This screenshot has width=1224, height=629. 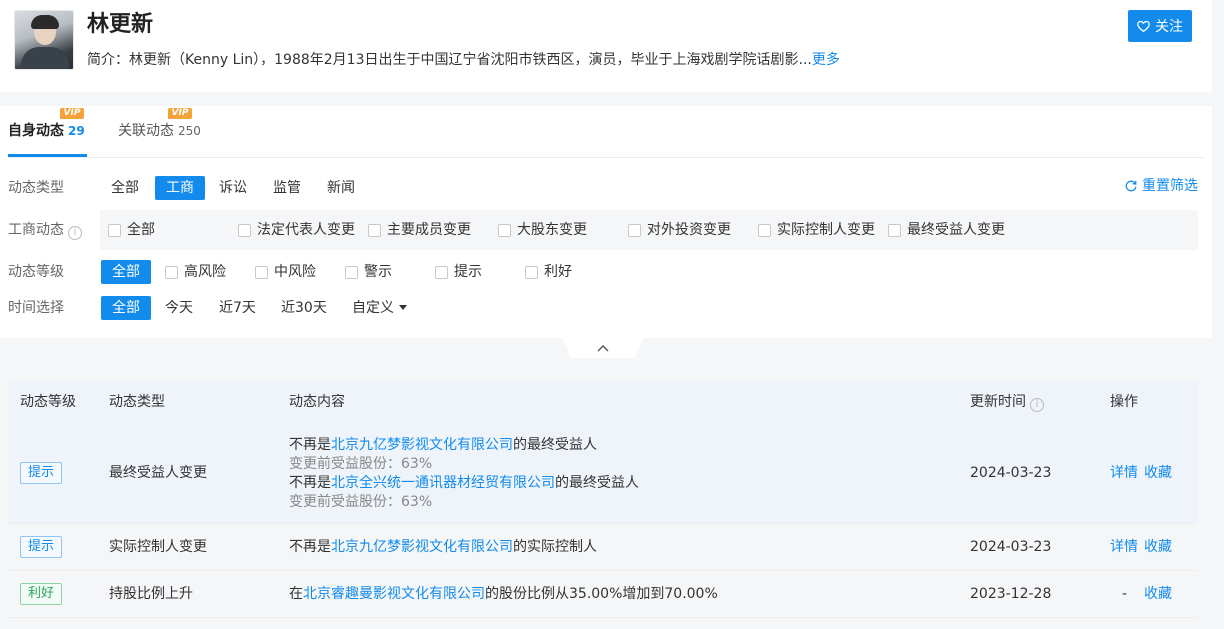 I want to click on more-link: 更多, so click(x=826, y=60).